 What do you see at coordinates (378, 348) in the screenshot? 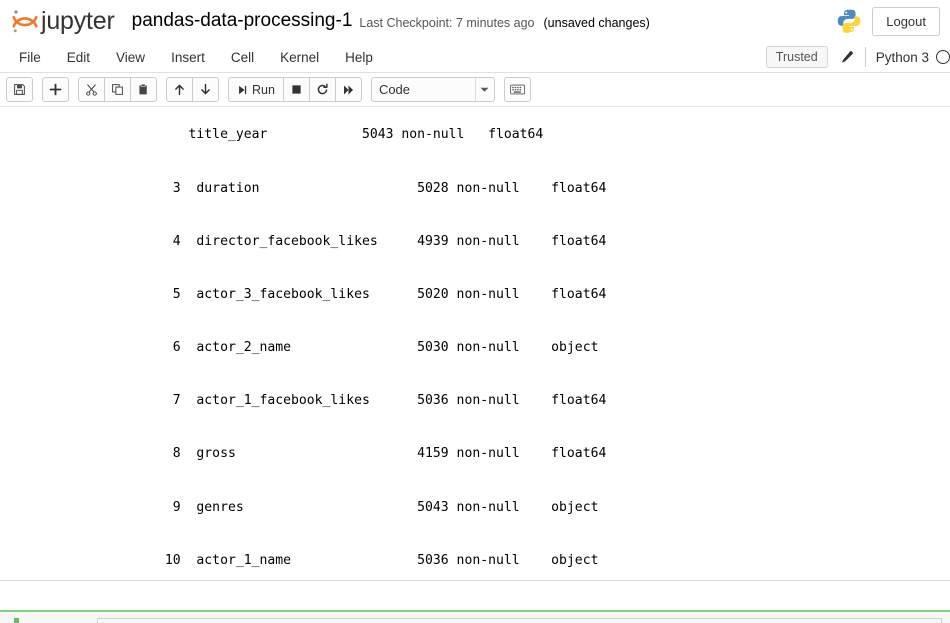
I see `output-row: 6 actor_2_name 5030 non-null object` at bounding box center [378, 348].